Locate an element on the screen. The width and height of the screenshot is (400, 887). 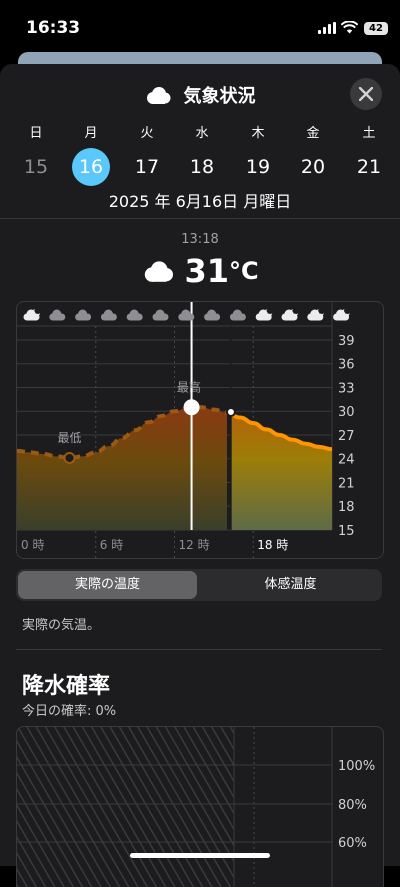
min-temperature-dot is located at coordinates (69, 457).